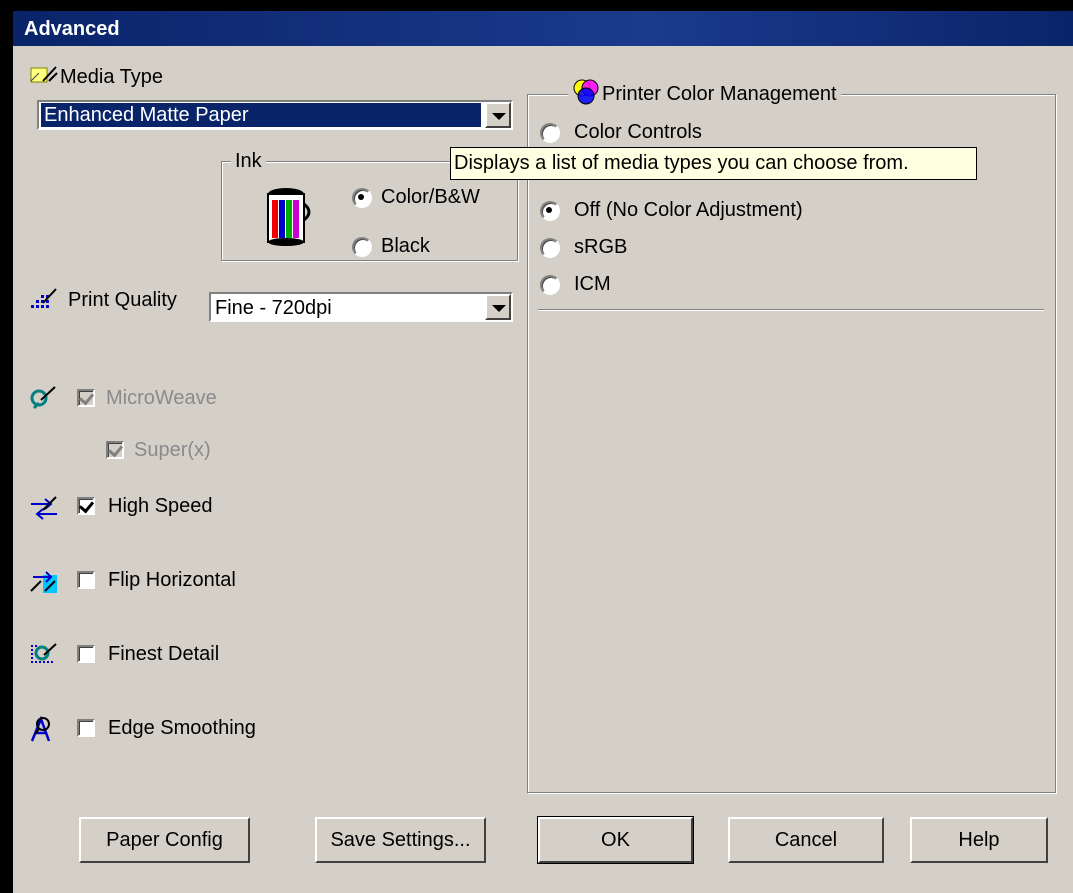  Describe the element at coordinates (791, 310) in the screenshot. I see `separator` at that location.